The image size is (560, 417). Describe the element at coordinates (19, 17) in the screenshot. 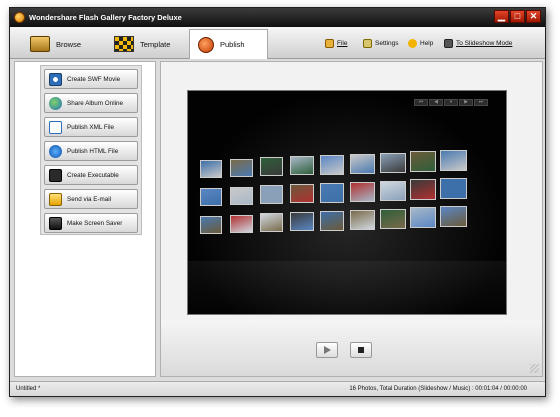

I see `app-logo-icon` at that location.